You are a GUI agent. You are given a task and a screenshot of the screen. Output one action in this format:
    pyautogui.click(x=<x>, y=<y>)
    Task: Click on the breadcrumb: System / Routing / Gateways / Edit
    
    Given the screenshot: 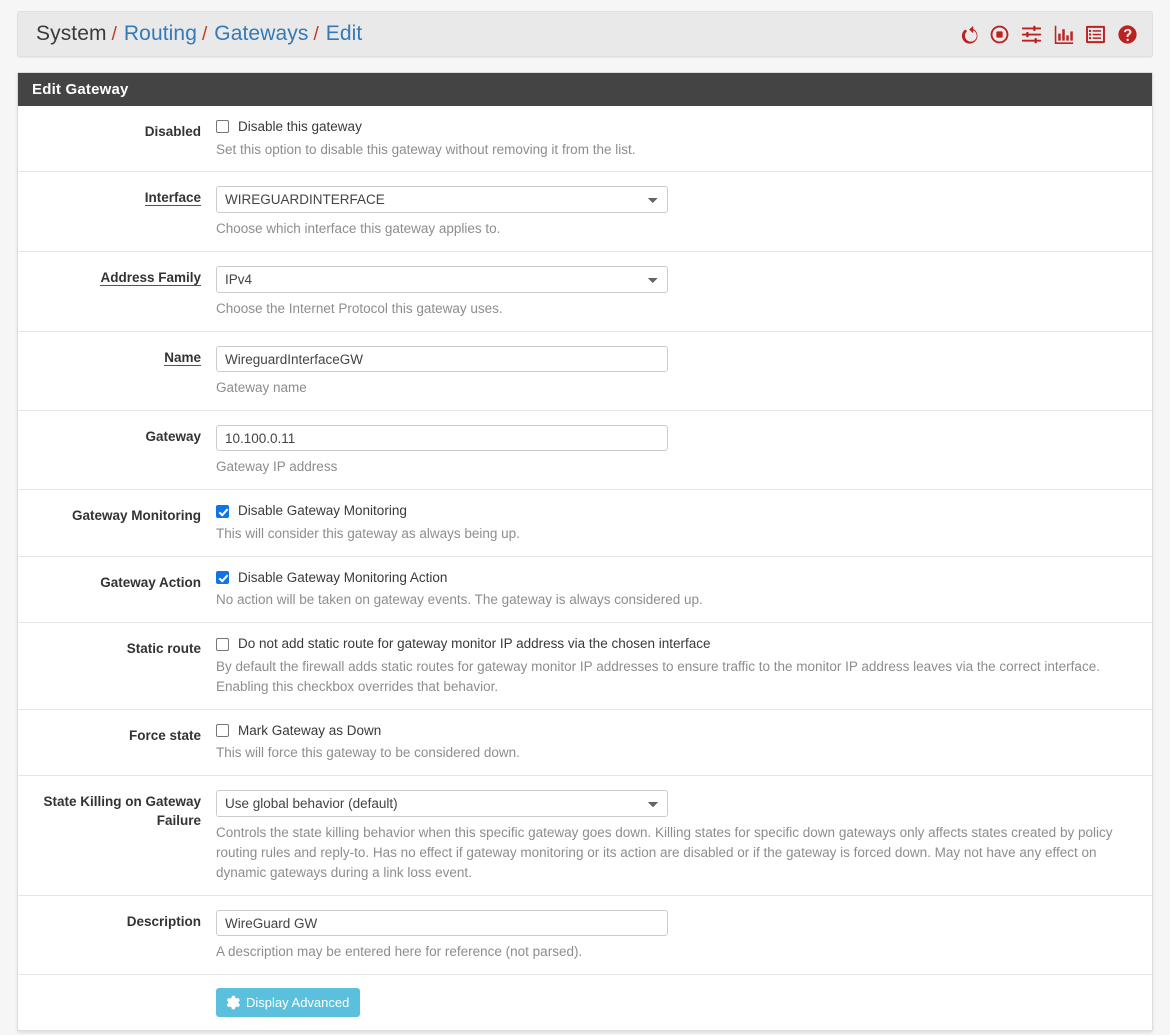 What is the action you would take?
    pyautogui.click(x=199, y=34)
    